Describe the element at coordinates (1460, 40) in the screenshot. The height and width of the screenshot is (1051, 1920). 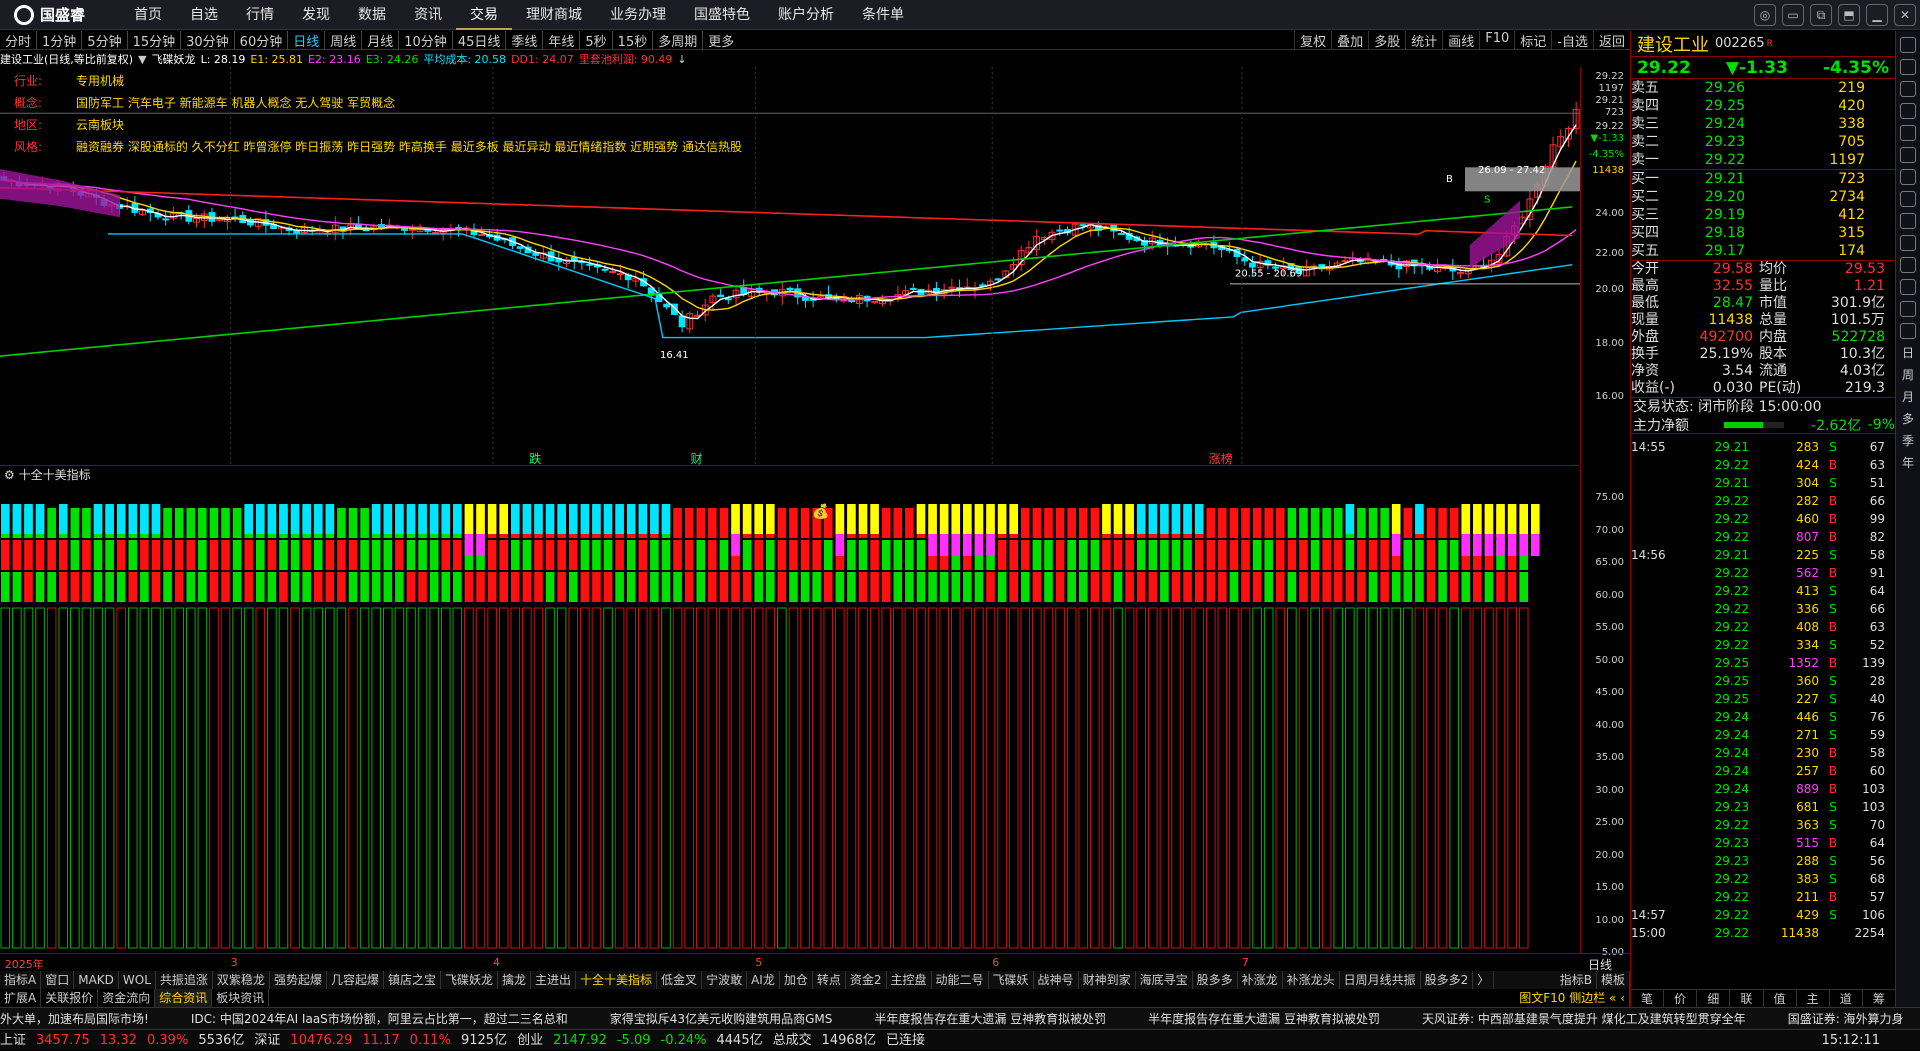
I see `chart-tool-button: 画线` at that location.